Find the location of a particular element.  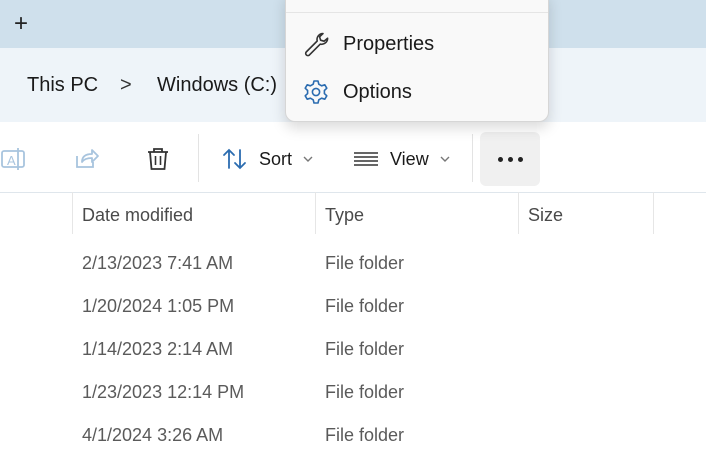

date-modified-cell: 1/14/2023 2:14 AM is located at coordinates (158, 349).